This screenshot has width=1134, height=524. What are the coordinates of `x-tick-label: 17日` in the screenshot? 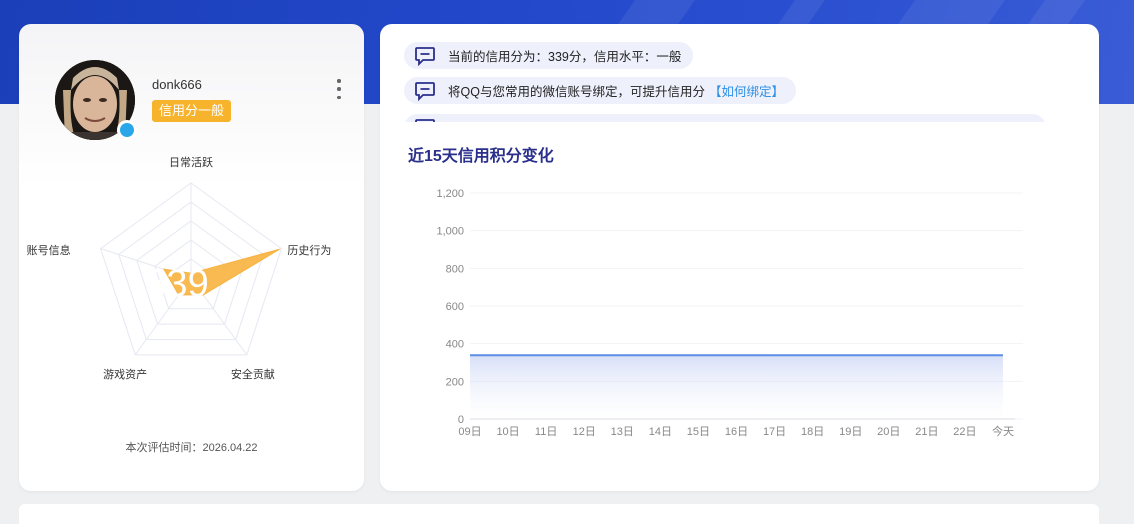 It's located at (774, 432).